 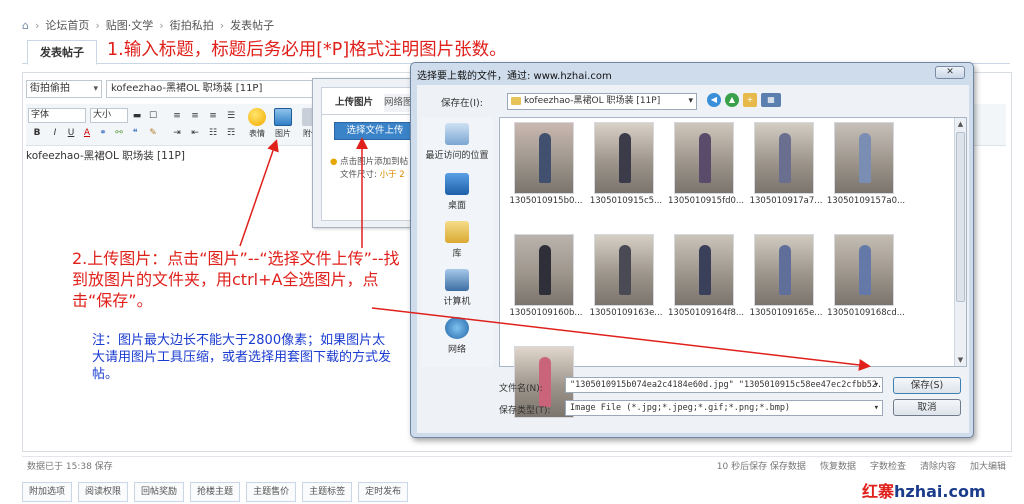 What do you see at coordinates (457, 328) in the screenshot?
I see `network-icon` at bounding box center [457, 328].